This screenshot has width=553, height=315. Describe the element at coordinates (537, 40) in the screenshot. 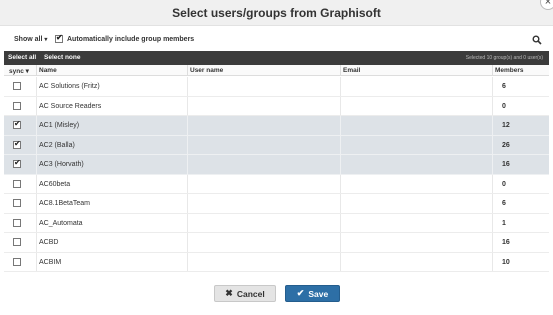

I see `search-icon` at that location.